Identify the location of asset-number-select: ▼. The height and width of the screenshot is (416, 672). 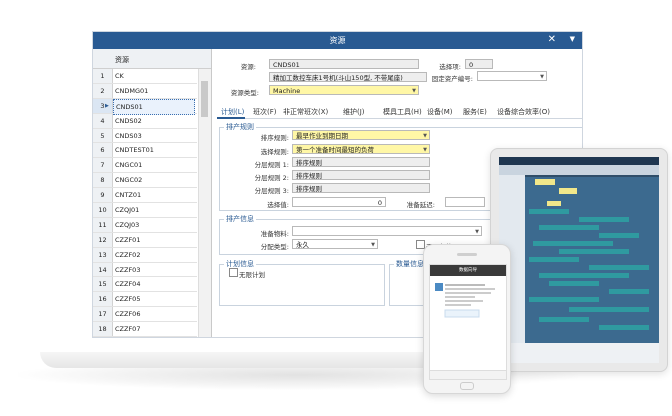
(512, 76).